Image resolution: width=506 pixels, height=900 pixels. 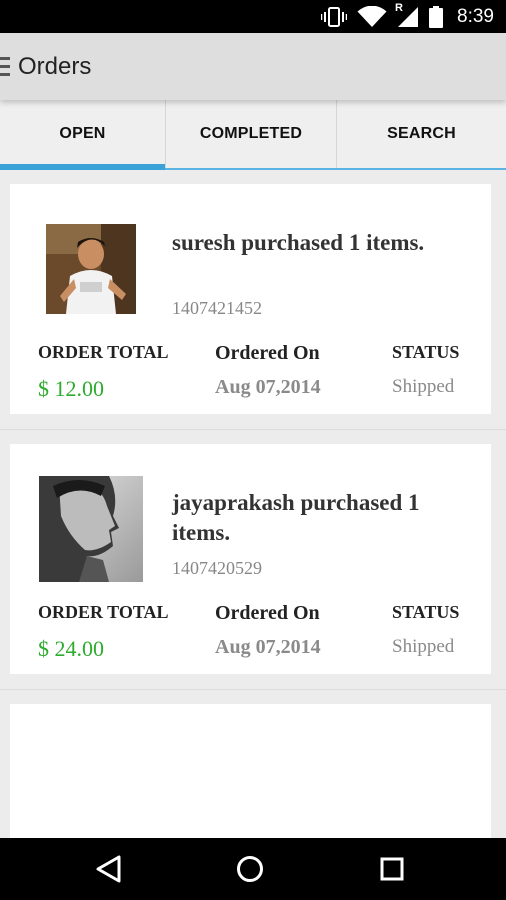 I want to click on tab-completed: COMPLETED, so click(x=250, y=134).